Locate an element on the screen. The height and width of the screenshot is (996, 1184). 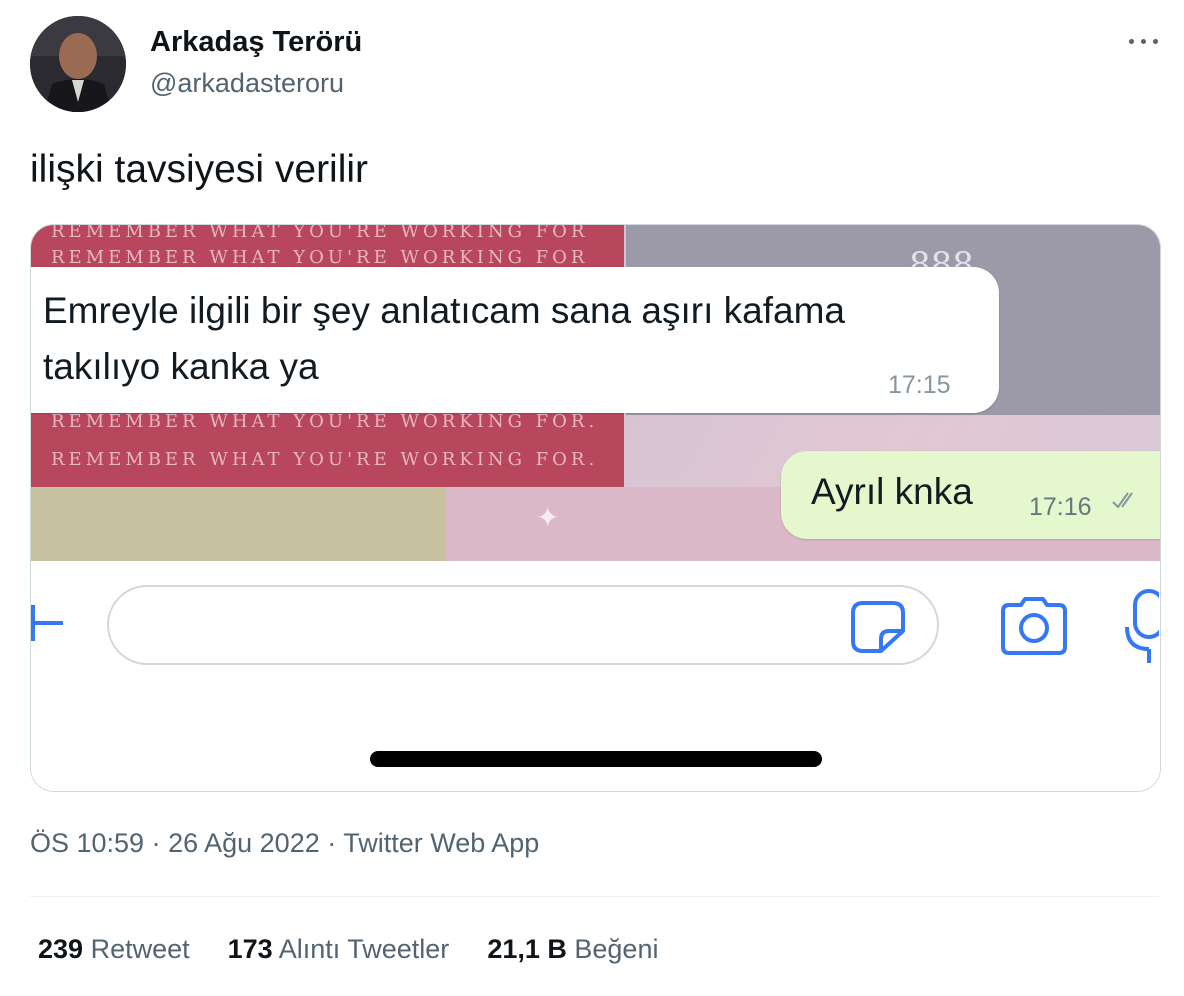
like-count: 21,1 B Beğeni is located at coordinates (572, 949).